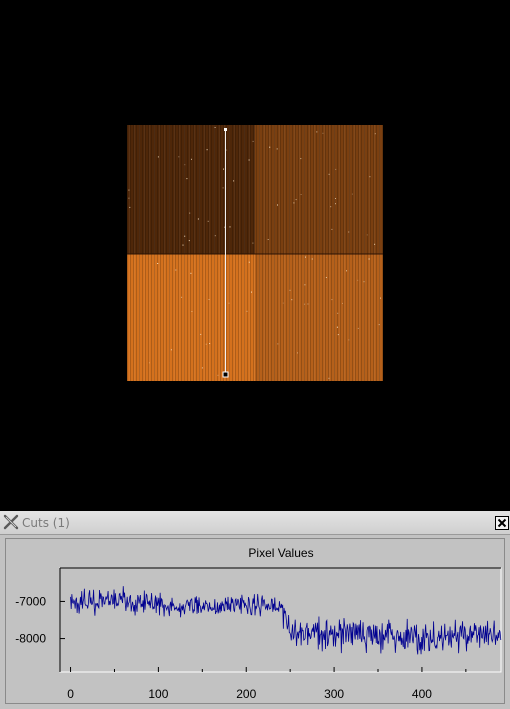 The image size is (510, 709). I want to click on plot-area, so click(280, 620).